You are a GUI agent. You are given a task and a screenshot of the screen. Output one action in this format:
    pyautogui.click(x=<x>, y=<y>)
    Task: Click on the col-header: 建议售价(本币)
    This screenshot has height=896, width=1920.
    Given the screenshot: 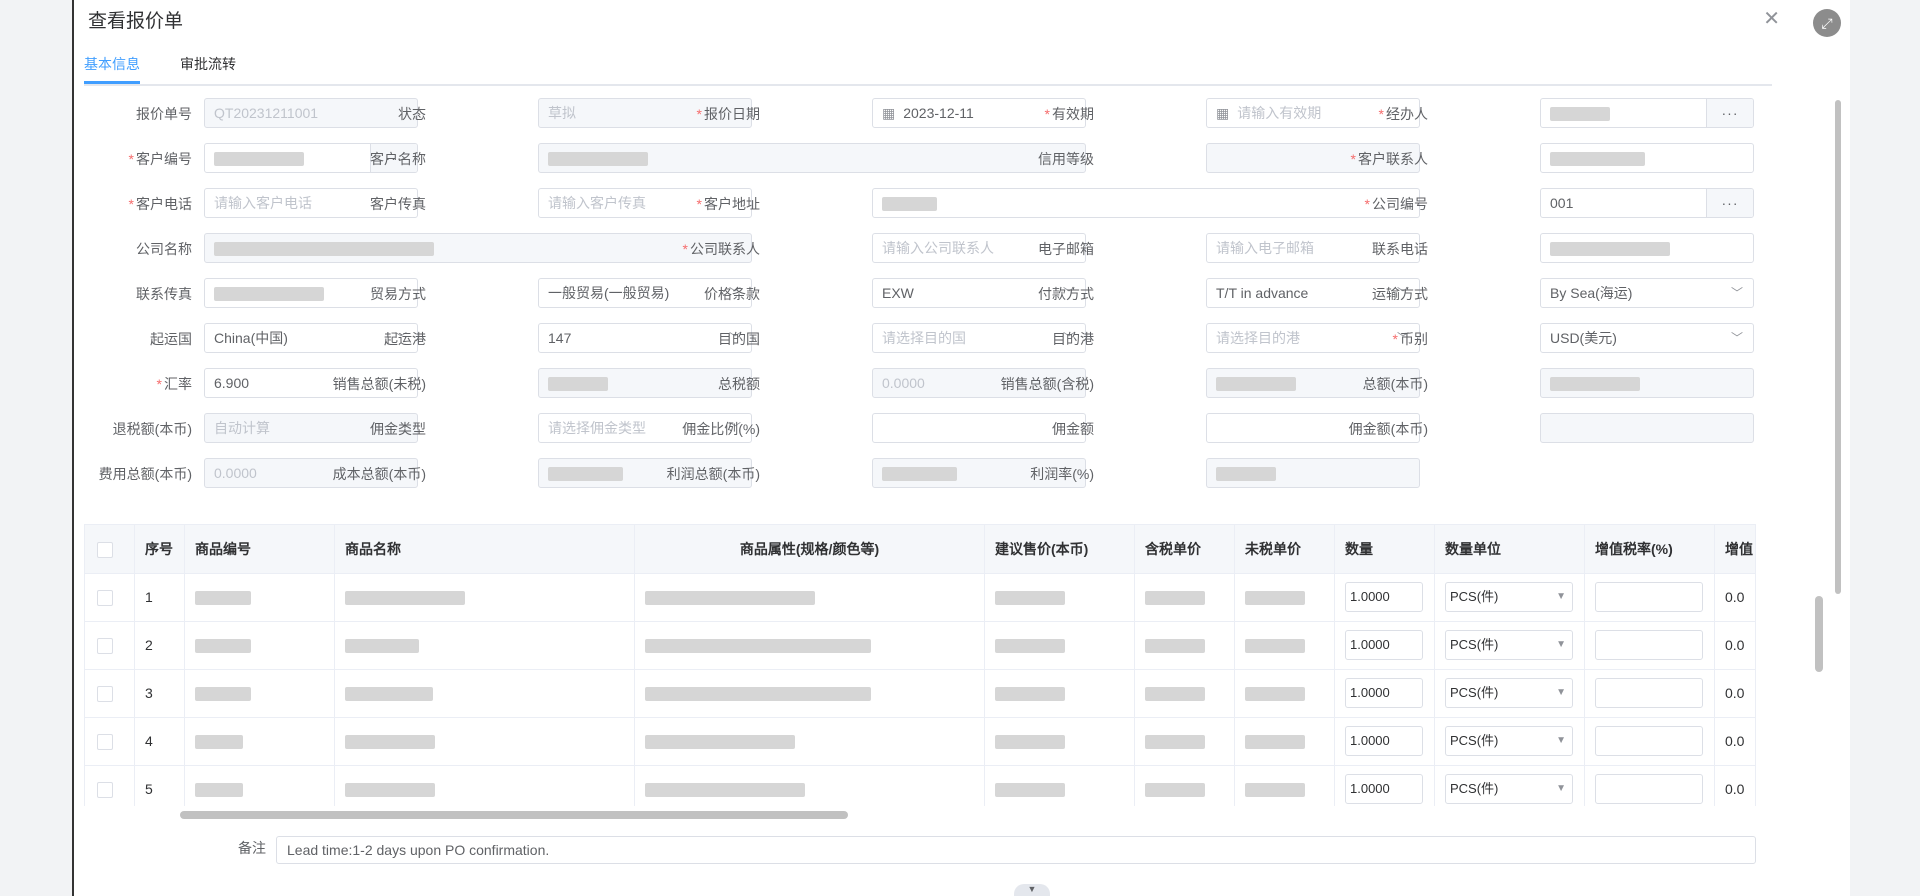 What is the action you would take?
    pyautogui.click(x=1060, y=549)
    